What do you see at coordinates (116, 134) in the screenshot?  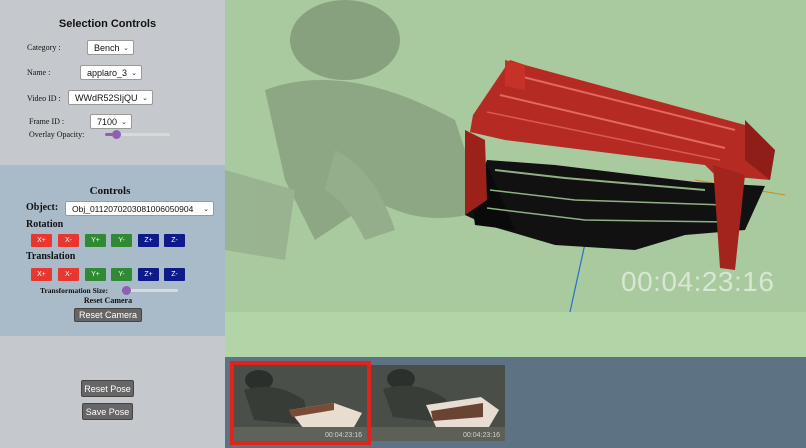 I see `overlay-opacity-slider-handle` at bounding box center [116, 134].